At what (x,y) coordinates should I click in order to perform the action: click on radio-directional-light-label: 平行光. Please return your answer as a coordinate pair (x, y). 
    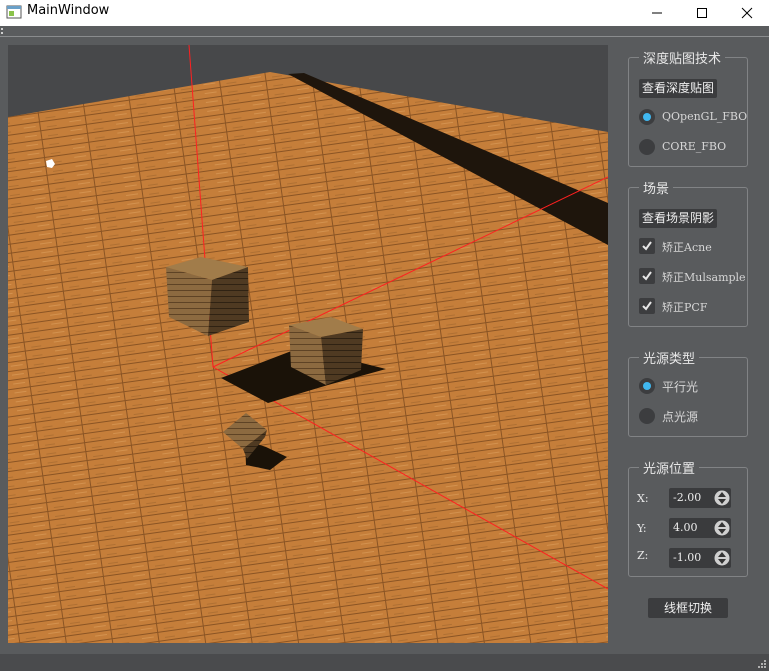
    Looking at the image, I should click on (680, 387).